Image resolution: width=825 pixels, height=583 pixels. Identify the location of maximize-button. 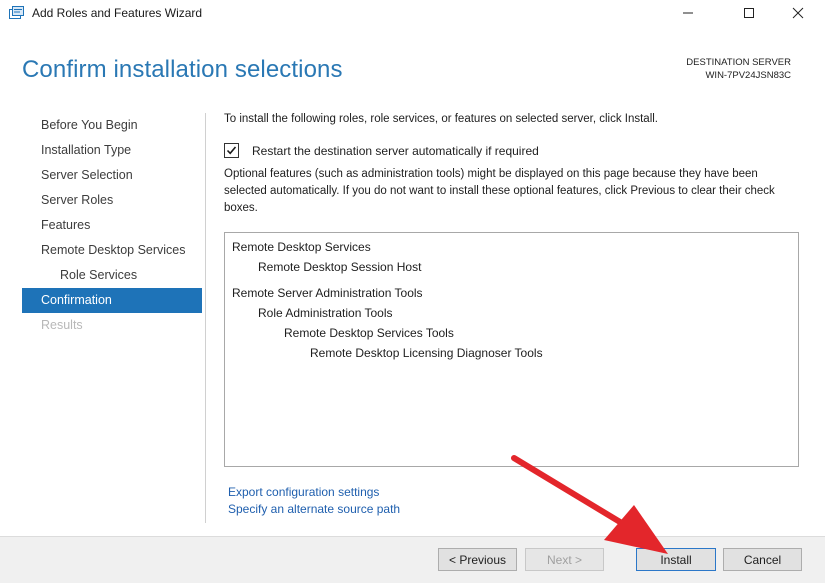
(749, 13).